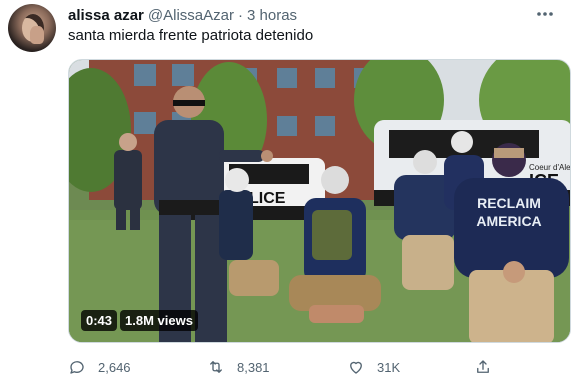 The height and width of the screenshot is (390, 571). I want to click on reply-icon, so click(77, 367).